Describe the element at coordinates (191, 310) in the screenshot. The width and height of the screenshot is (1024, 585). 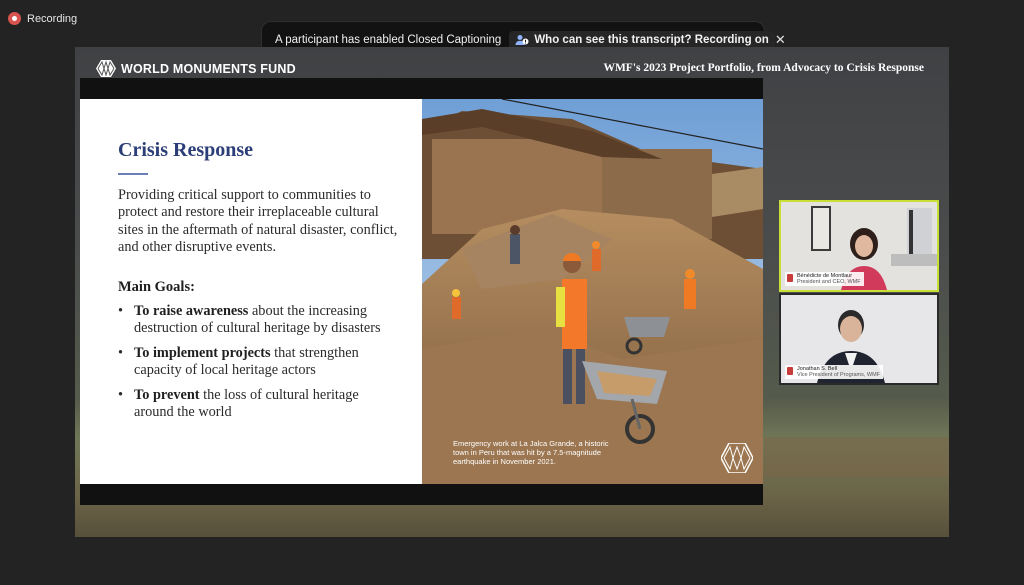
I see `goal-emphasis: To raise awareness` at that location.